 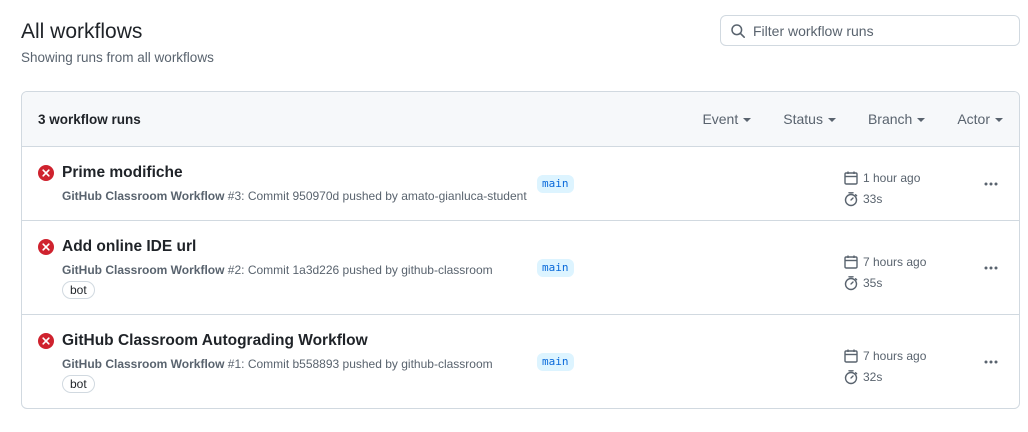 What do you see at coordinates (890, 119) in the screenshot?
I see `branch-filter-label: Branch` at bounding box center [890, 119].